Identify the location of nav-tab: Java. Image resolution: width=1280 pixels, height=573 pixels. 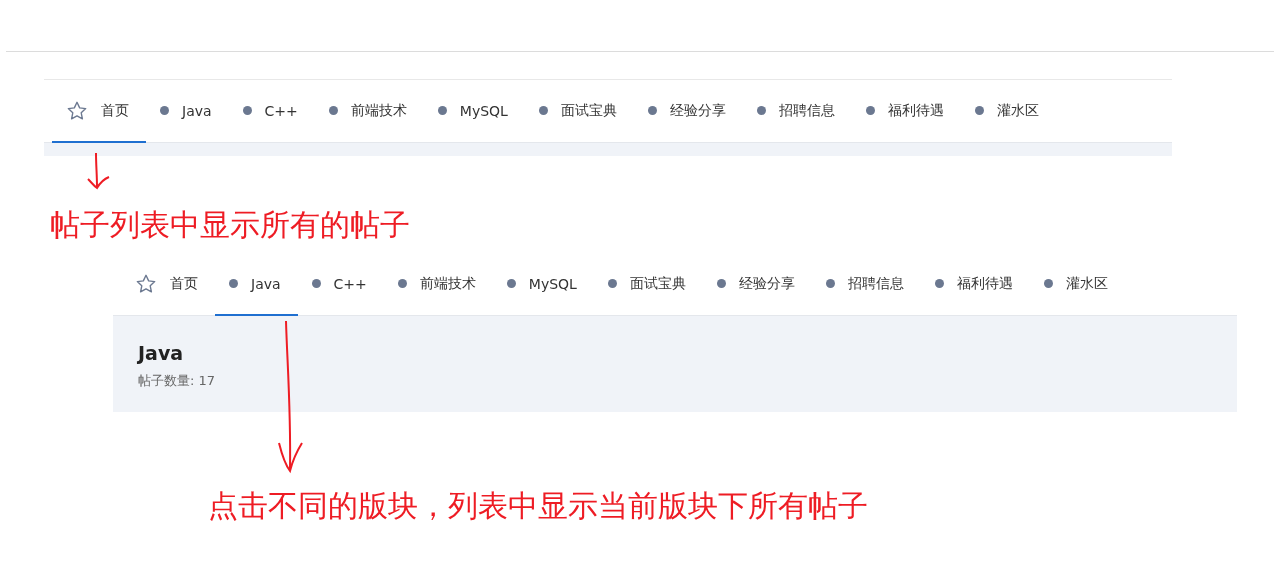
(187, 111).